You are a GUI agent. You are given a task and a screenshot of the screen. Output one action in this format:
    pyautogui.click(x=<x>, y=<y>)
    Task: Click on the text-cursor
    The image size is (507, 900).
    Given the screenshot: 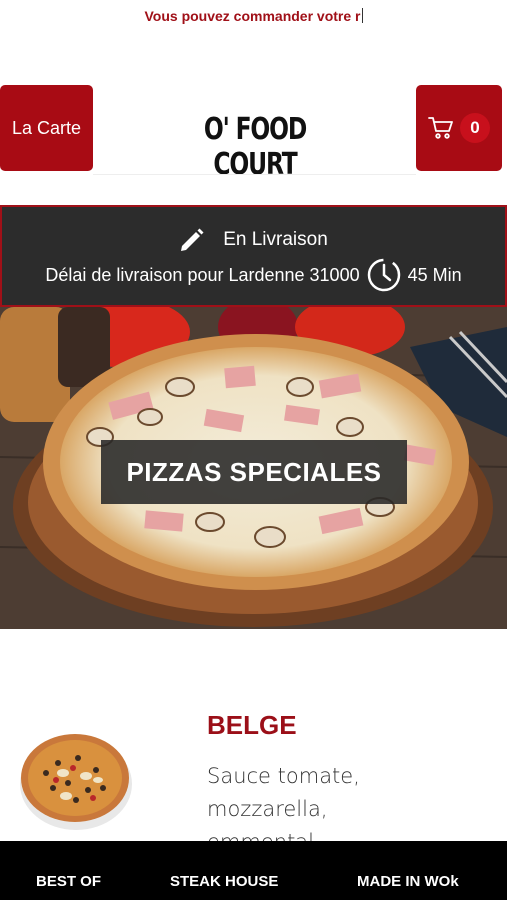 What is the action you would take?
    pyautogui.click(x=362, y=15)
    